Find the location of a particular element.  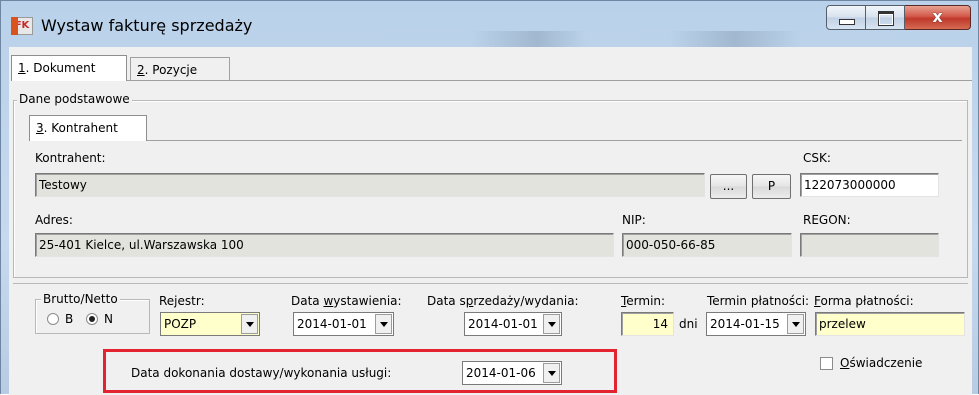

data-wystawienia-label-post: ystawienia: is located at coordinates (367, 301).